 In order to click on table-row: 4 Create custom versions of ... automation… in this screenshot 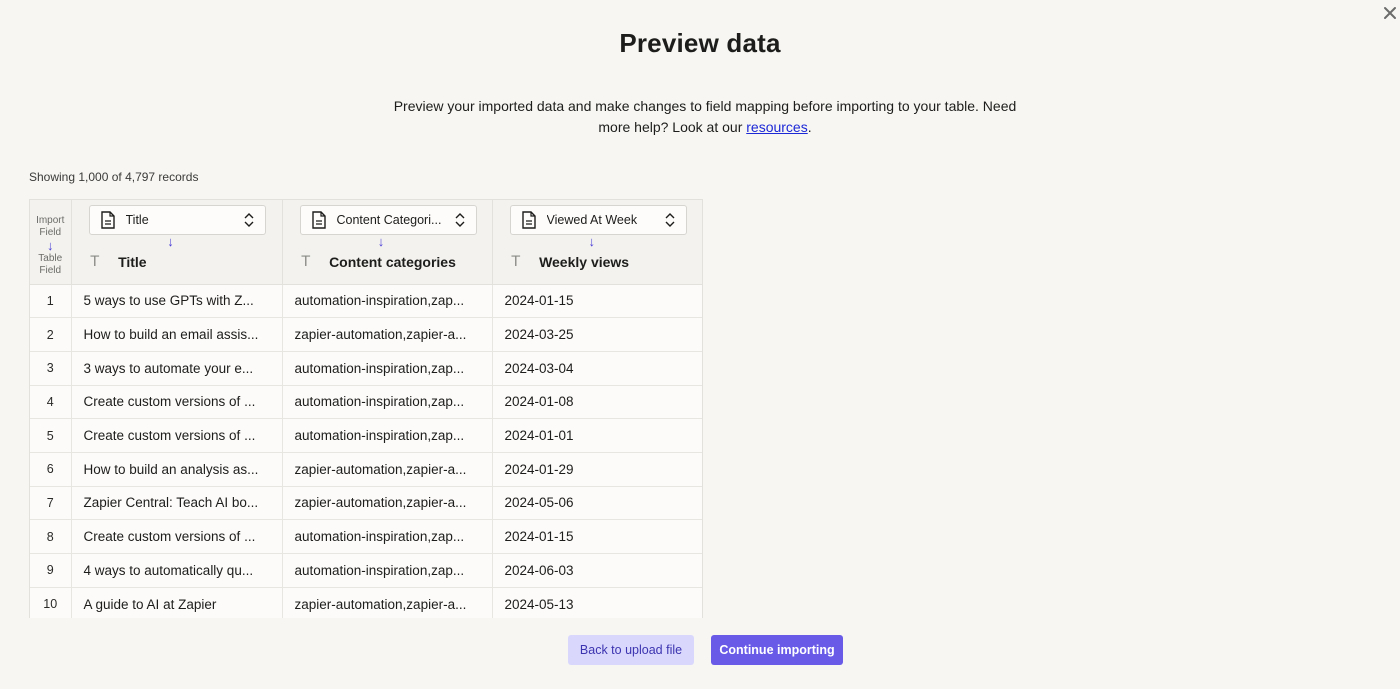, I will do `click(366, 402)`.